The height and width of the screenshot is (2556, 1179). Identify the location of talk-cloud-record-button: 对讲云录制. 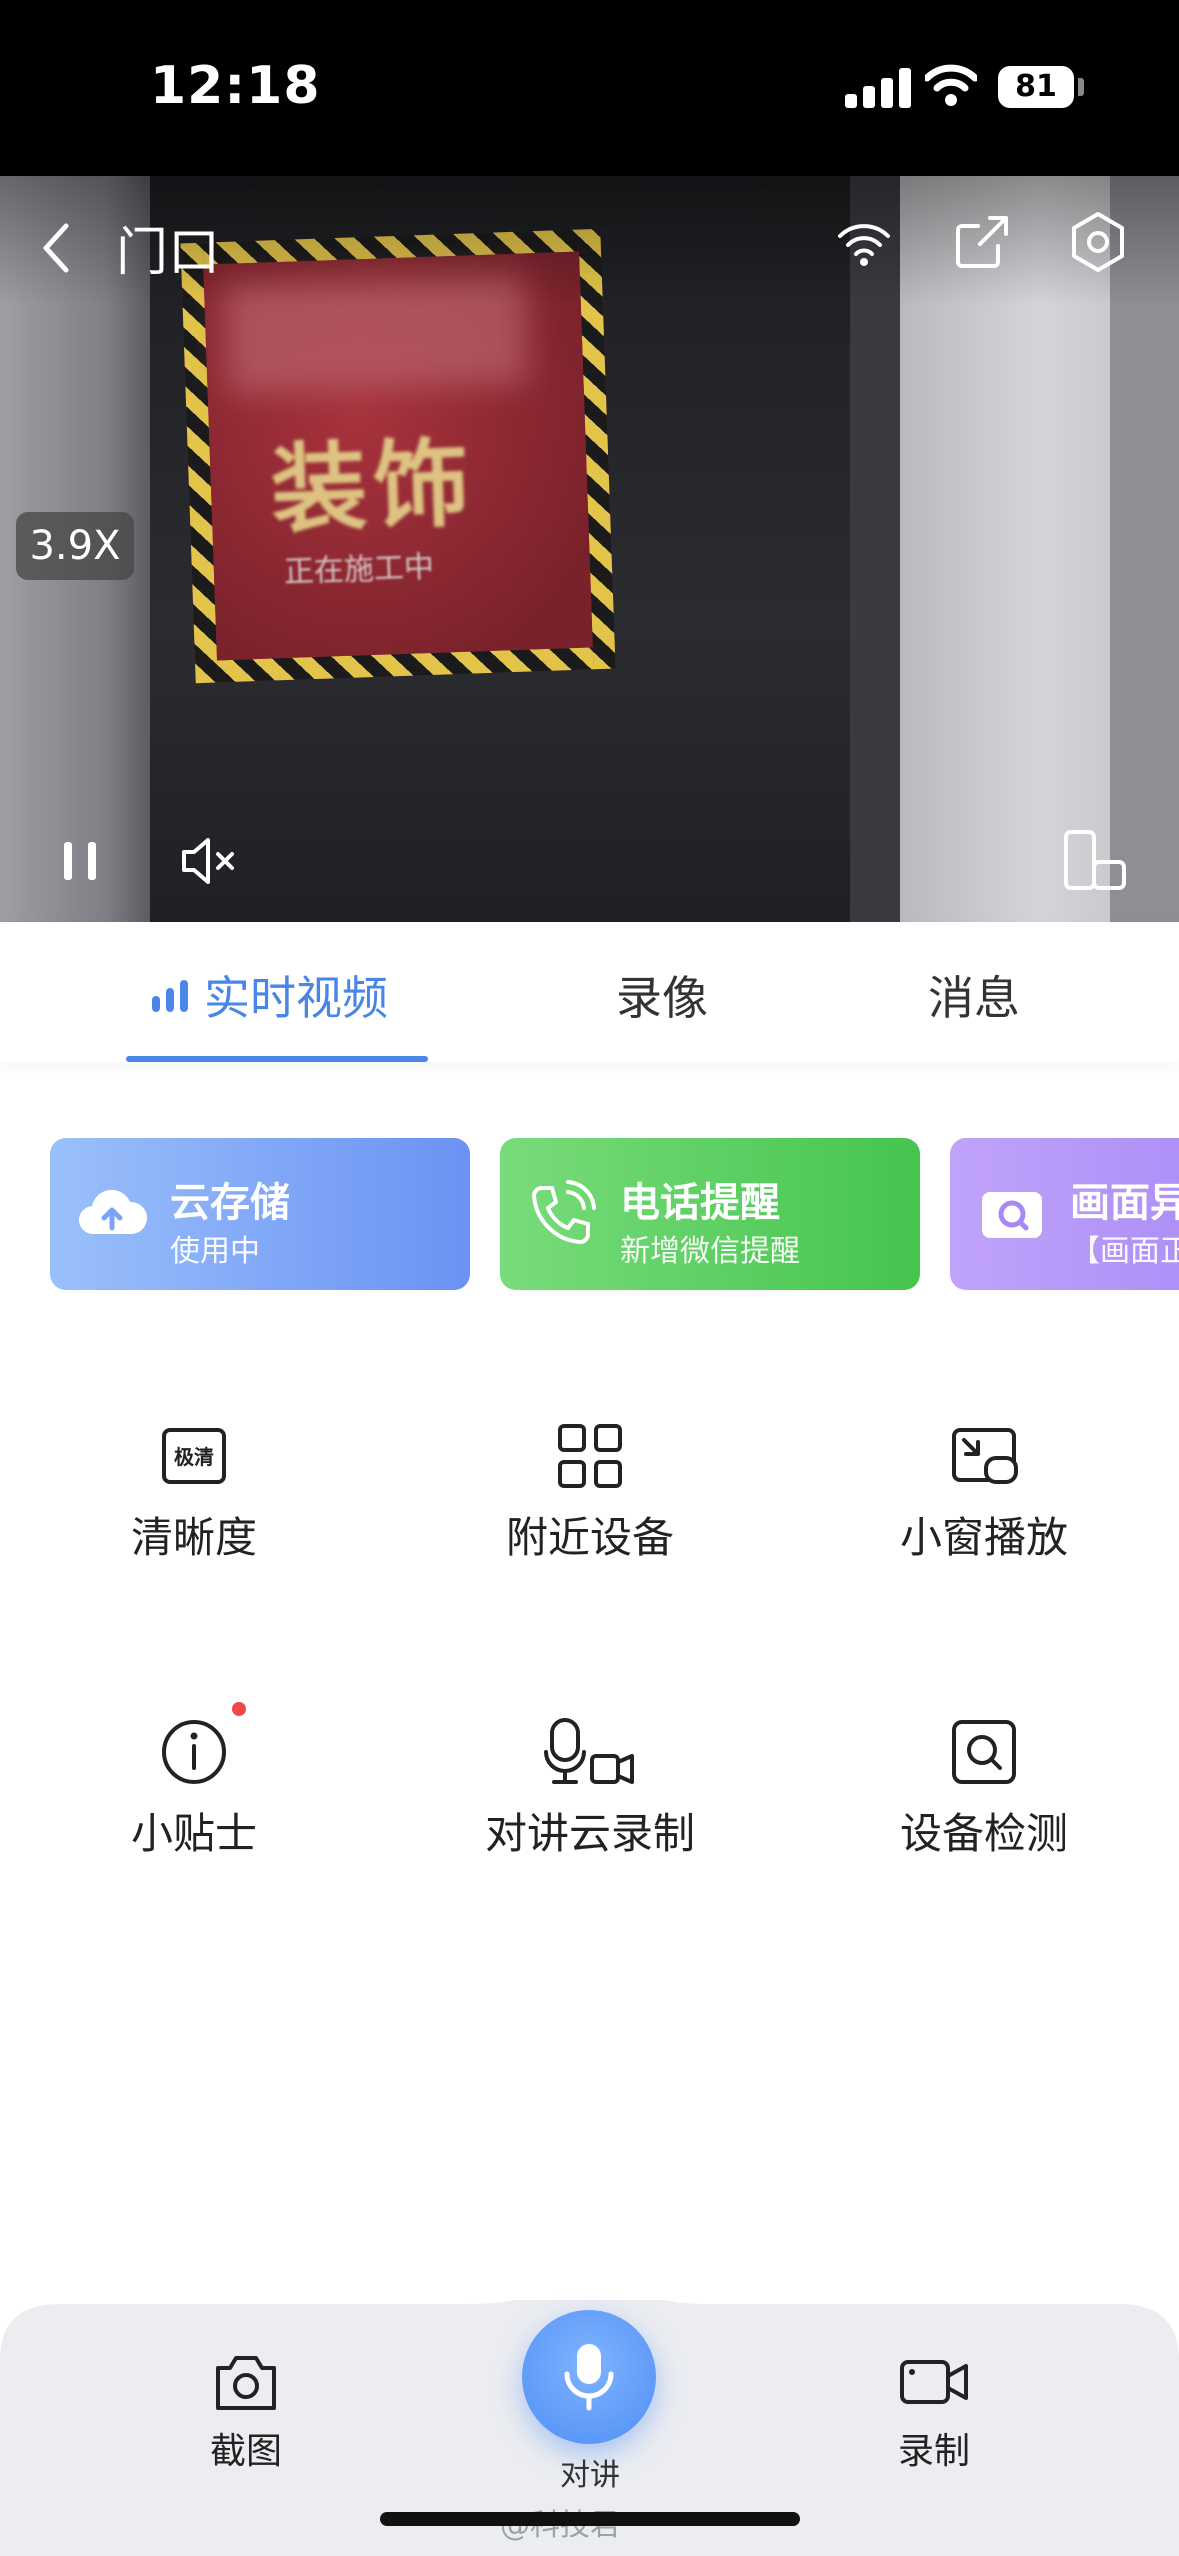
(590, 1796).